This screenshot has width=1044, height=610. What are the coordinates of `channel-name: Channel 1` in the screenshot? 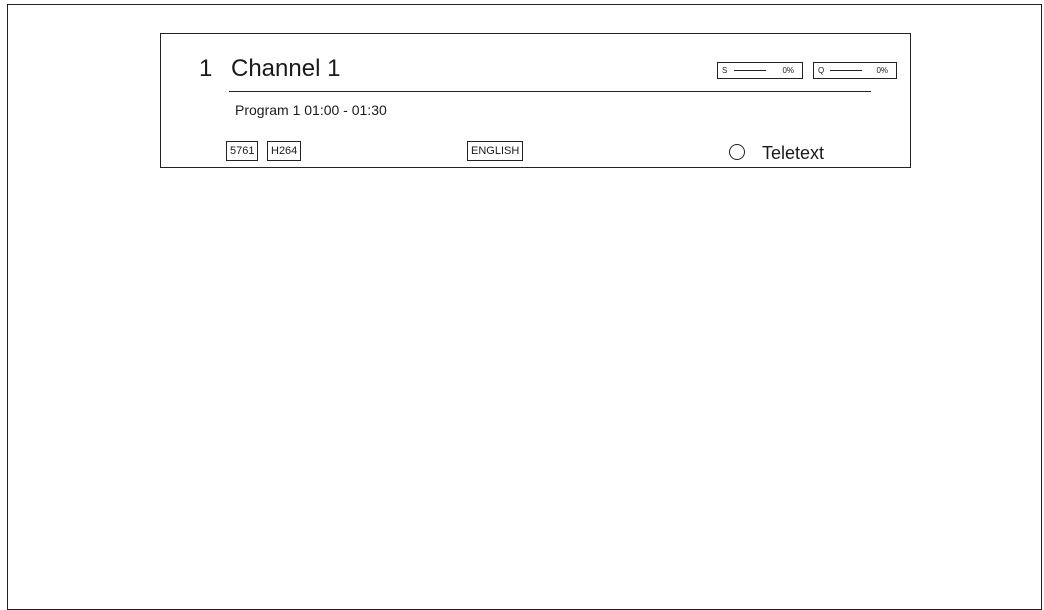 It's located at (286, 68).